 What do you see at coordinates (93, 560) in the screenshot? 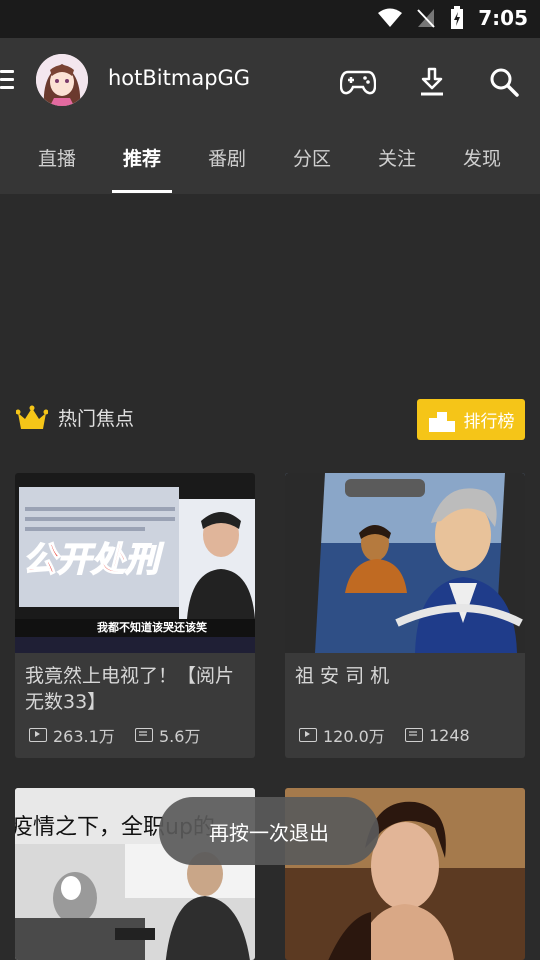
I see `thumbnail-caption: 公开处刑` at bounding box center [93, 560].